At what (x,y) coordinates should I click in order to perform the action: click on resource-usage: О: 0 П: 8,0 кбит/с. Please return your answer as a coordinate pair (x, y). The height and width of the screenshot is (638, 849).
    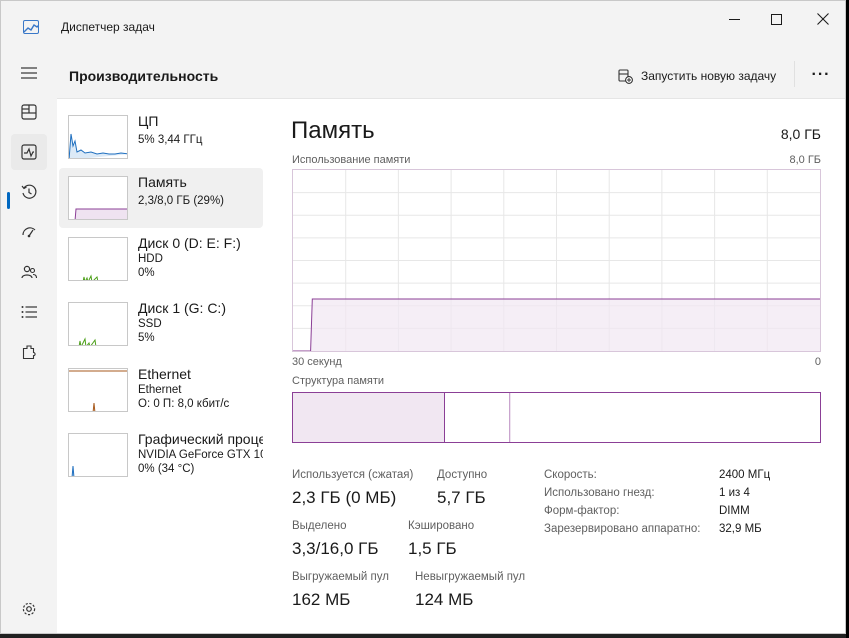
    Looking at the image, I should click on (184, 404).